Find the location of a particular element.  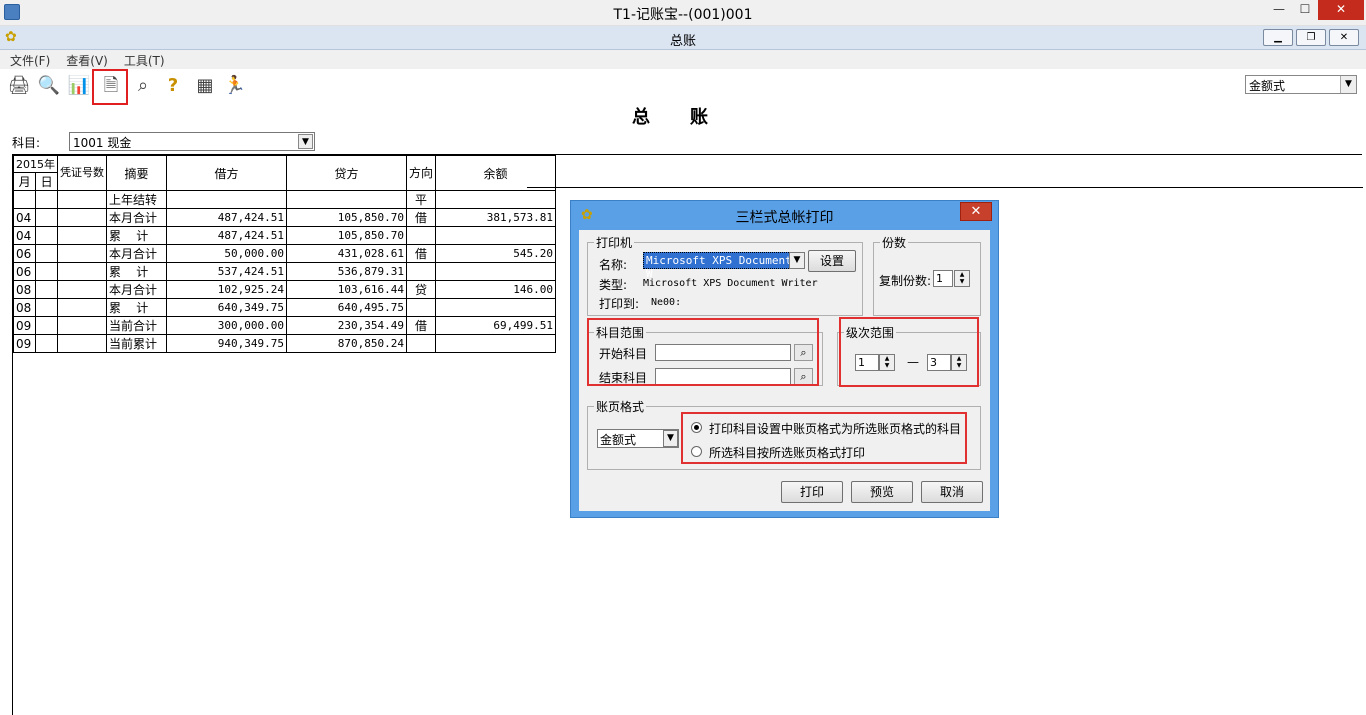

dialog-titlebar: ✿ 三栏式总帐打印 ✕ is located at coordinates (784, 215).